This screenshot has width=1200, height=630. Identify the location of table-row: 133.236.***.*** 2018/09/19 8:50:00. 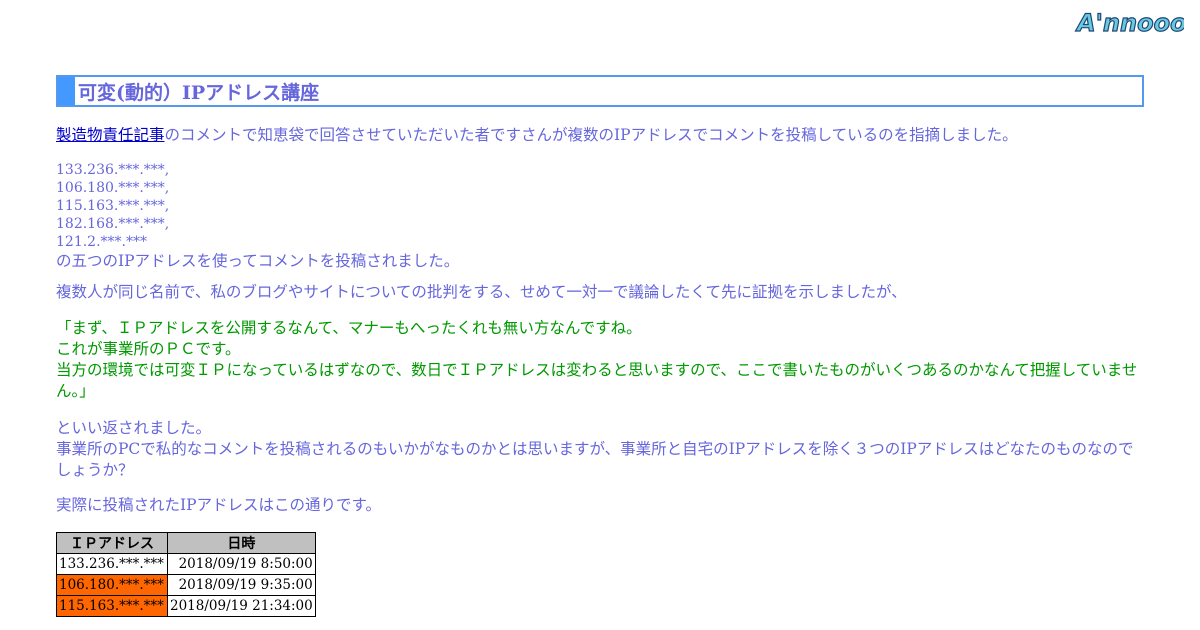
(186, 564).